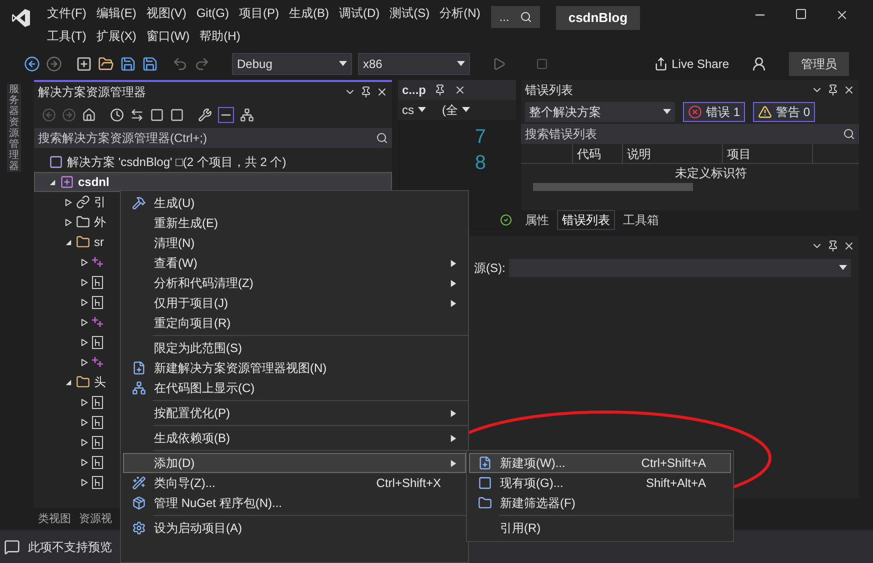 This screenshot has width=873, height=563. Describe the element at coordinates (92, 92) in the screenshot. I see `panel-title: 解决方案资源管理器` at that location.